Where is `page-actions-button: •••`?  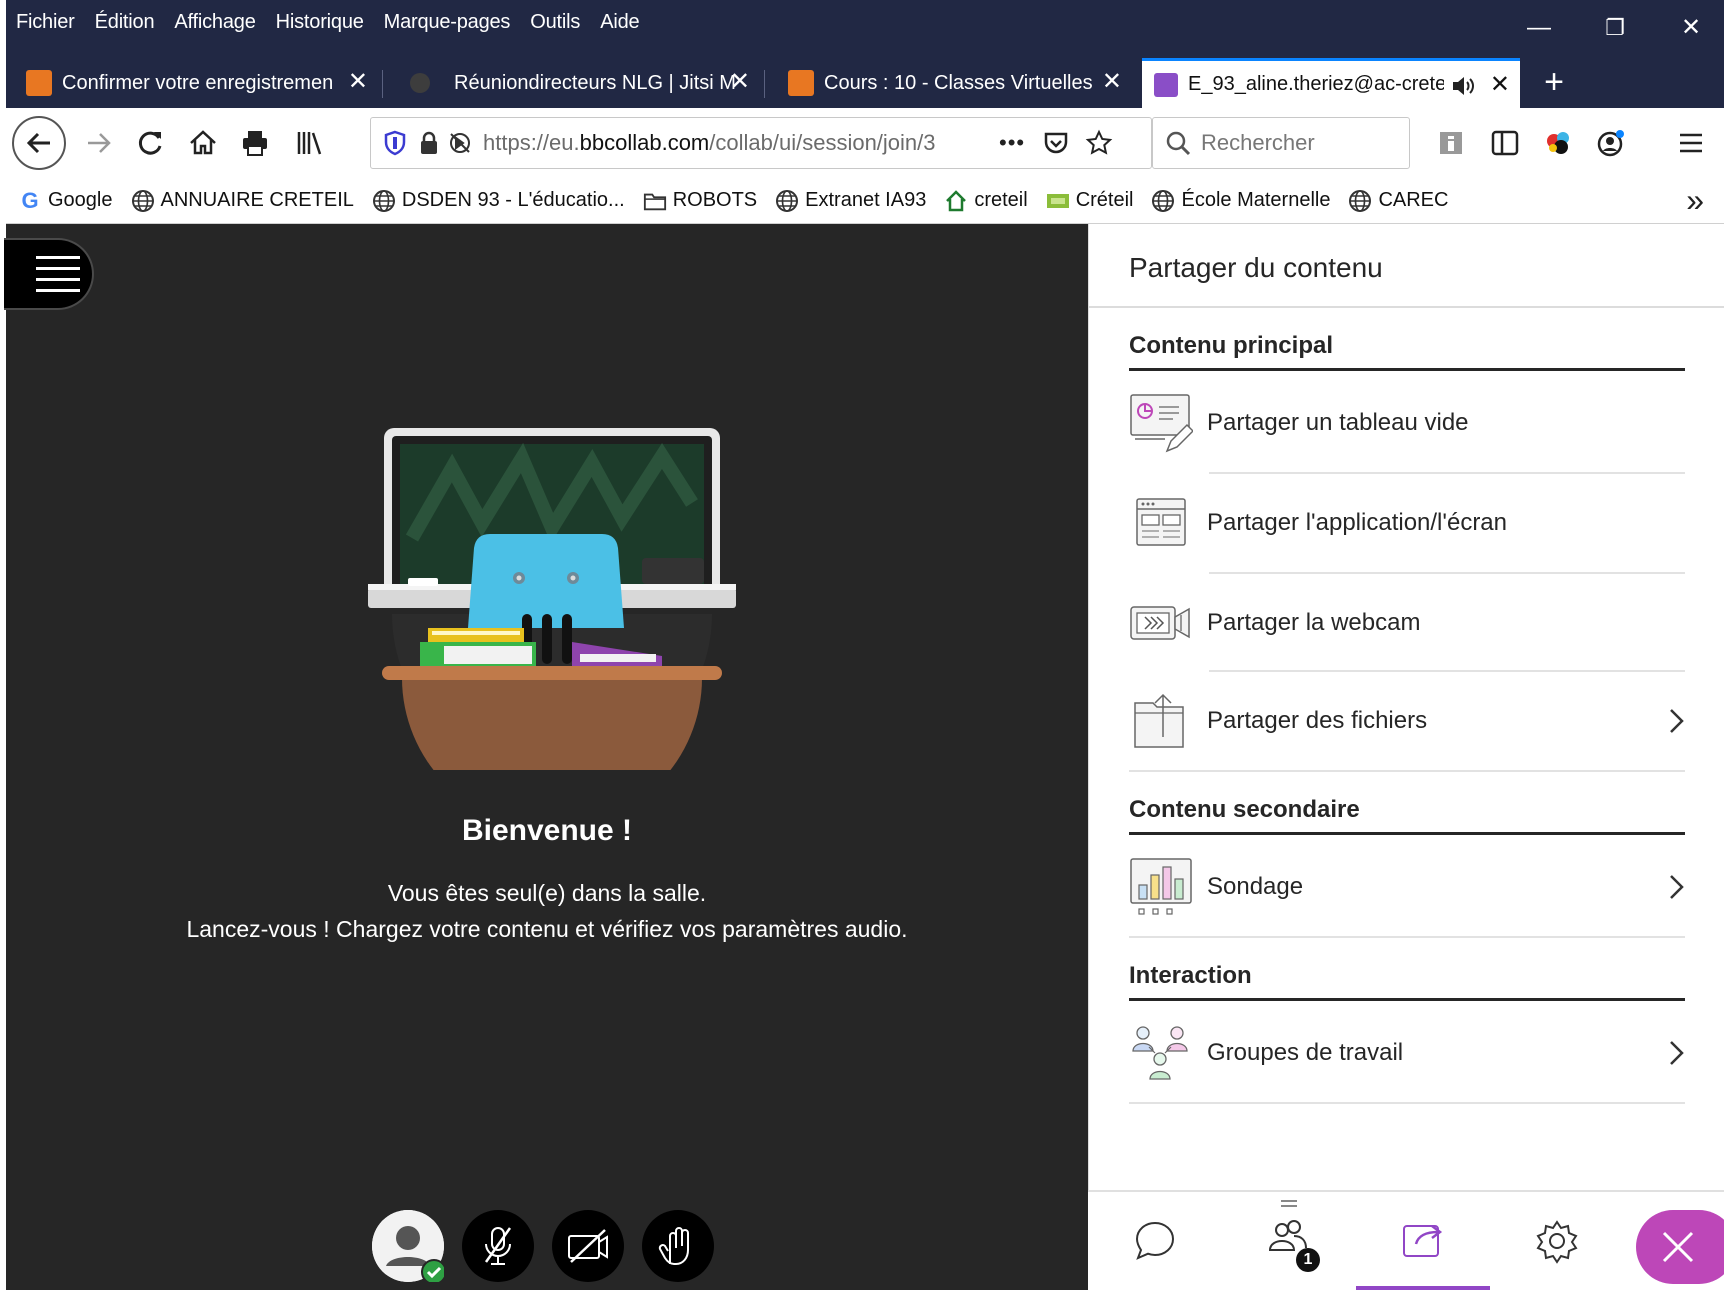 page-actions-button: ••• is located at coordinates (1012, 143).